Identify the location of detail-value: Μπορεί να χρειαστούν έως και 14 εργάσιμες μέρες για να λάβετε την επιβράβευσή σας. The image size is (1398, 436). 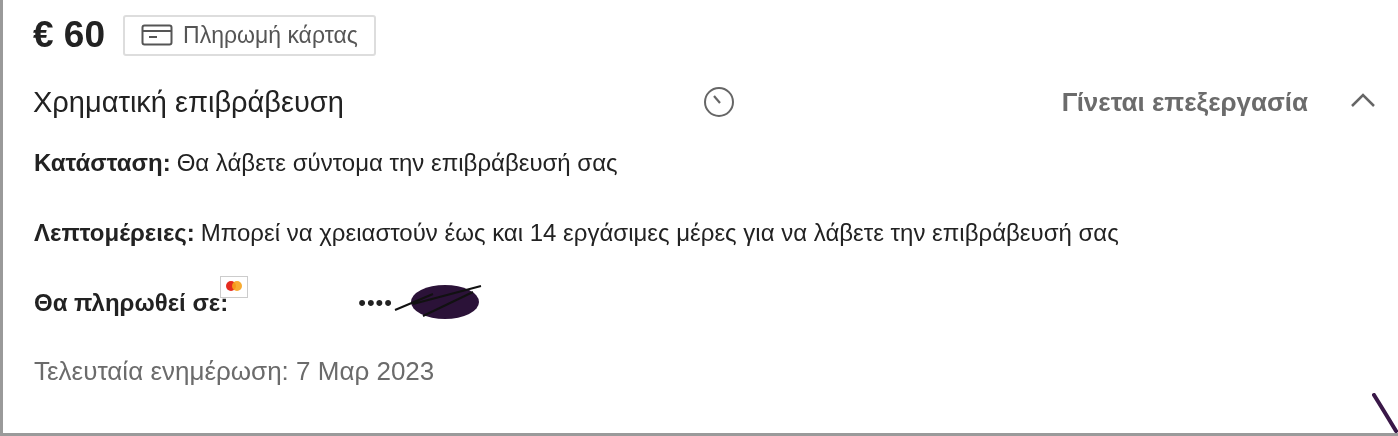
(659, 233).